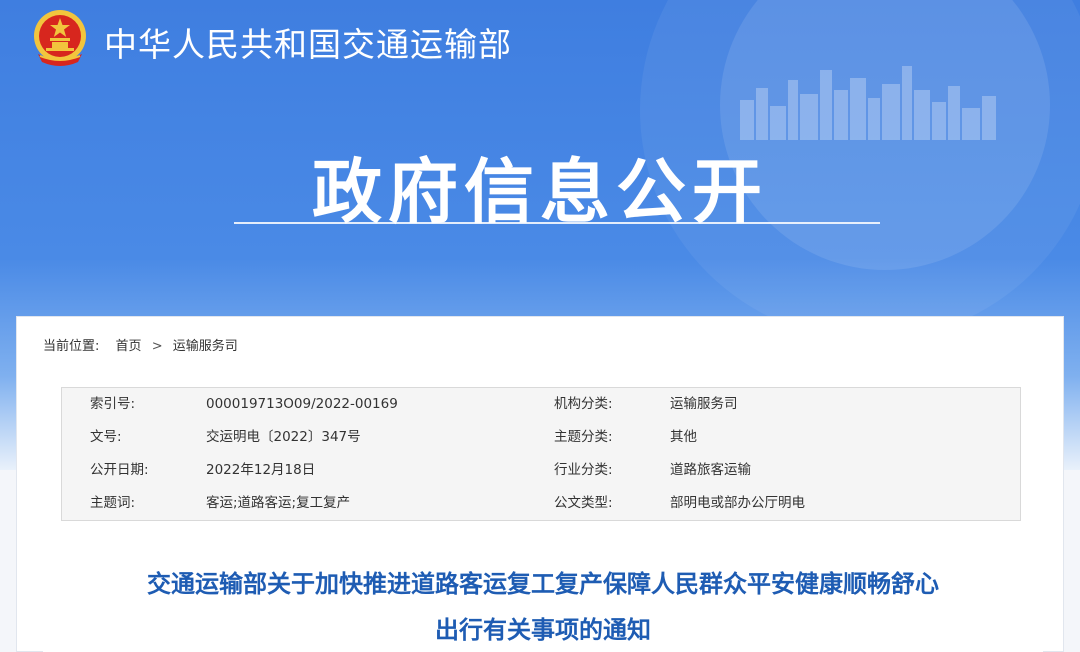  Describe the element at coordinates (542, 437) in the screenshot. I see `metadata-row: 文号: 交运明电〔2022〕347号 主题分类: 其他` at that location.